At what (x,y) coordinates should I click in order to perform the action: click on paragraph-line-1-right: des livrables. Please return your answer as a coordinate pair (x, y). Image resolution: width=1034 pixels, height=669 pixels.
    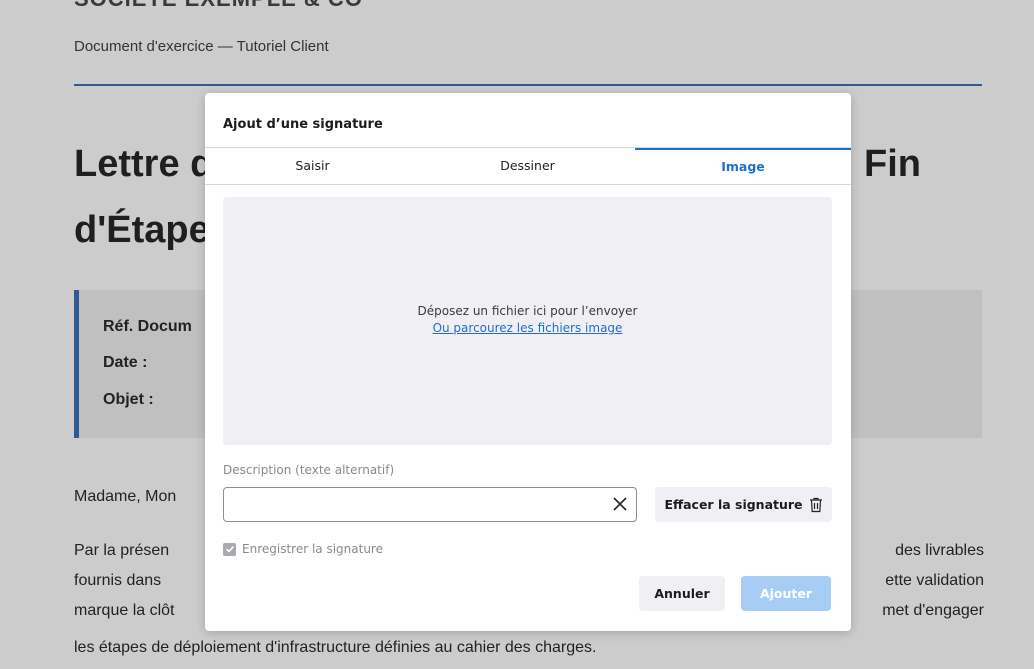
    Looking at the image, I should click on (939, 550).